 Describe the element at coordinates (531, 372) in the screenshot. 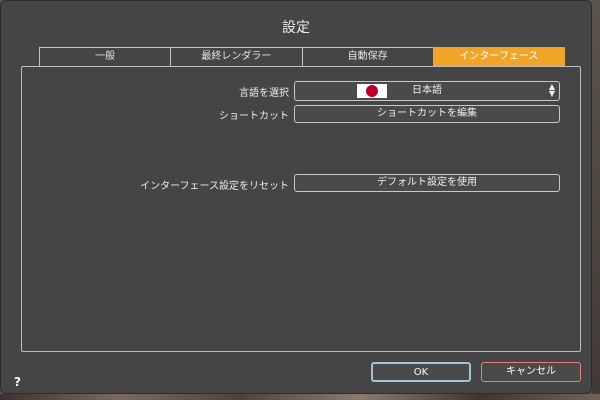

I see `cancel-button: キャンセル` at that location.